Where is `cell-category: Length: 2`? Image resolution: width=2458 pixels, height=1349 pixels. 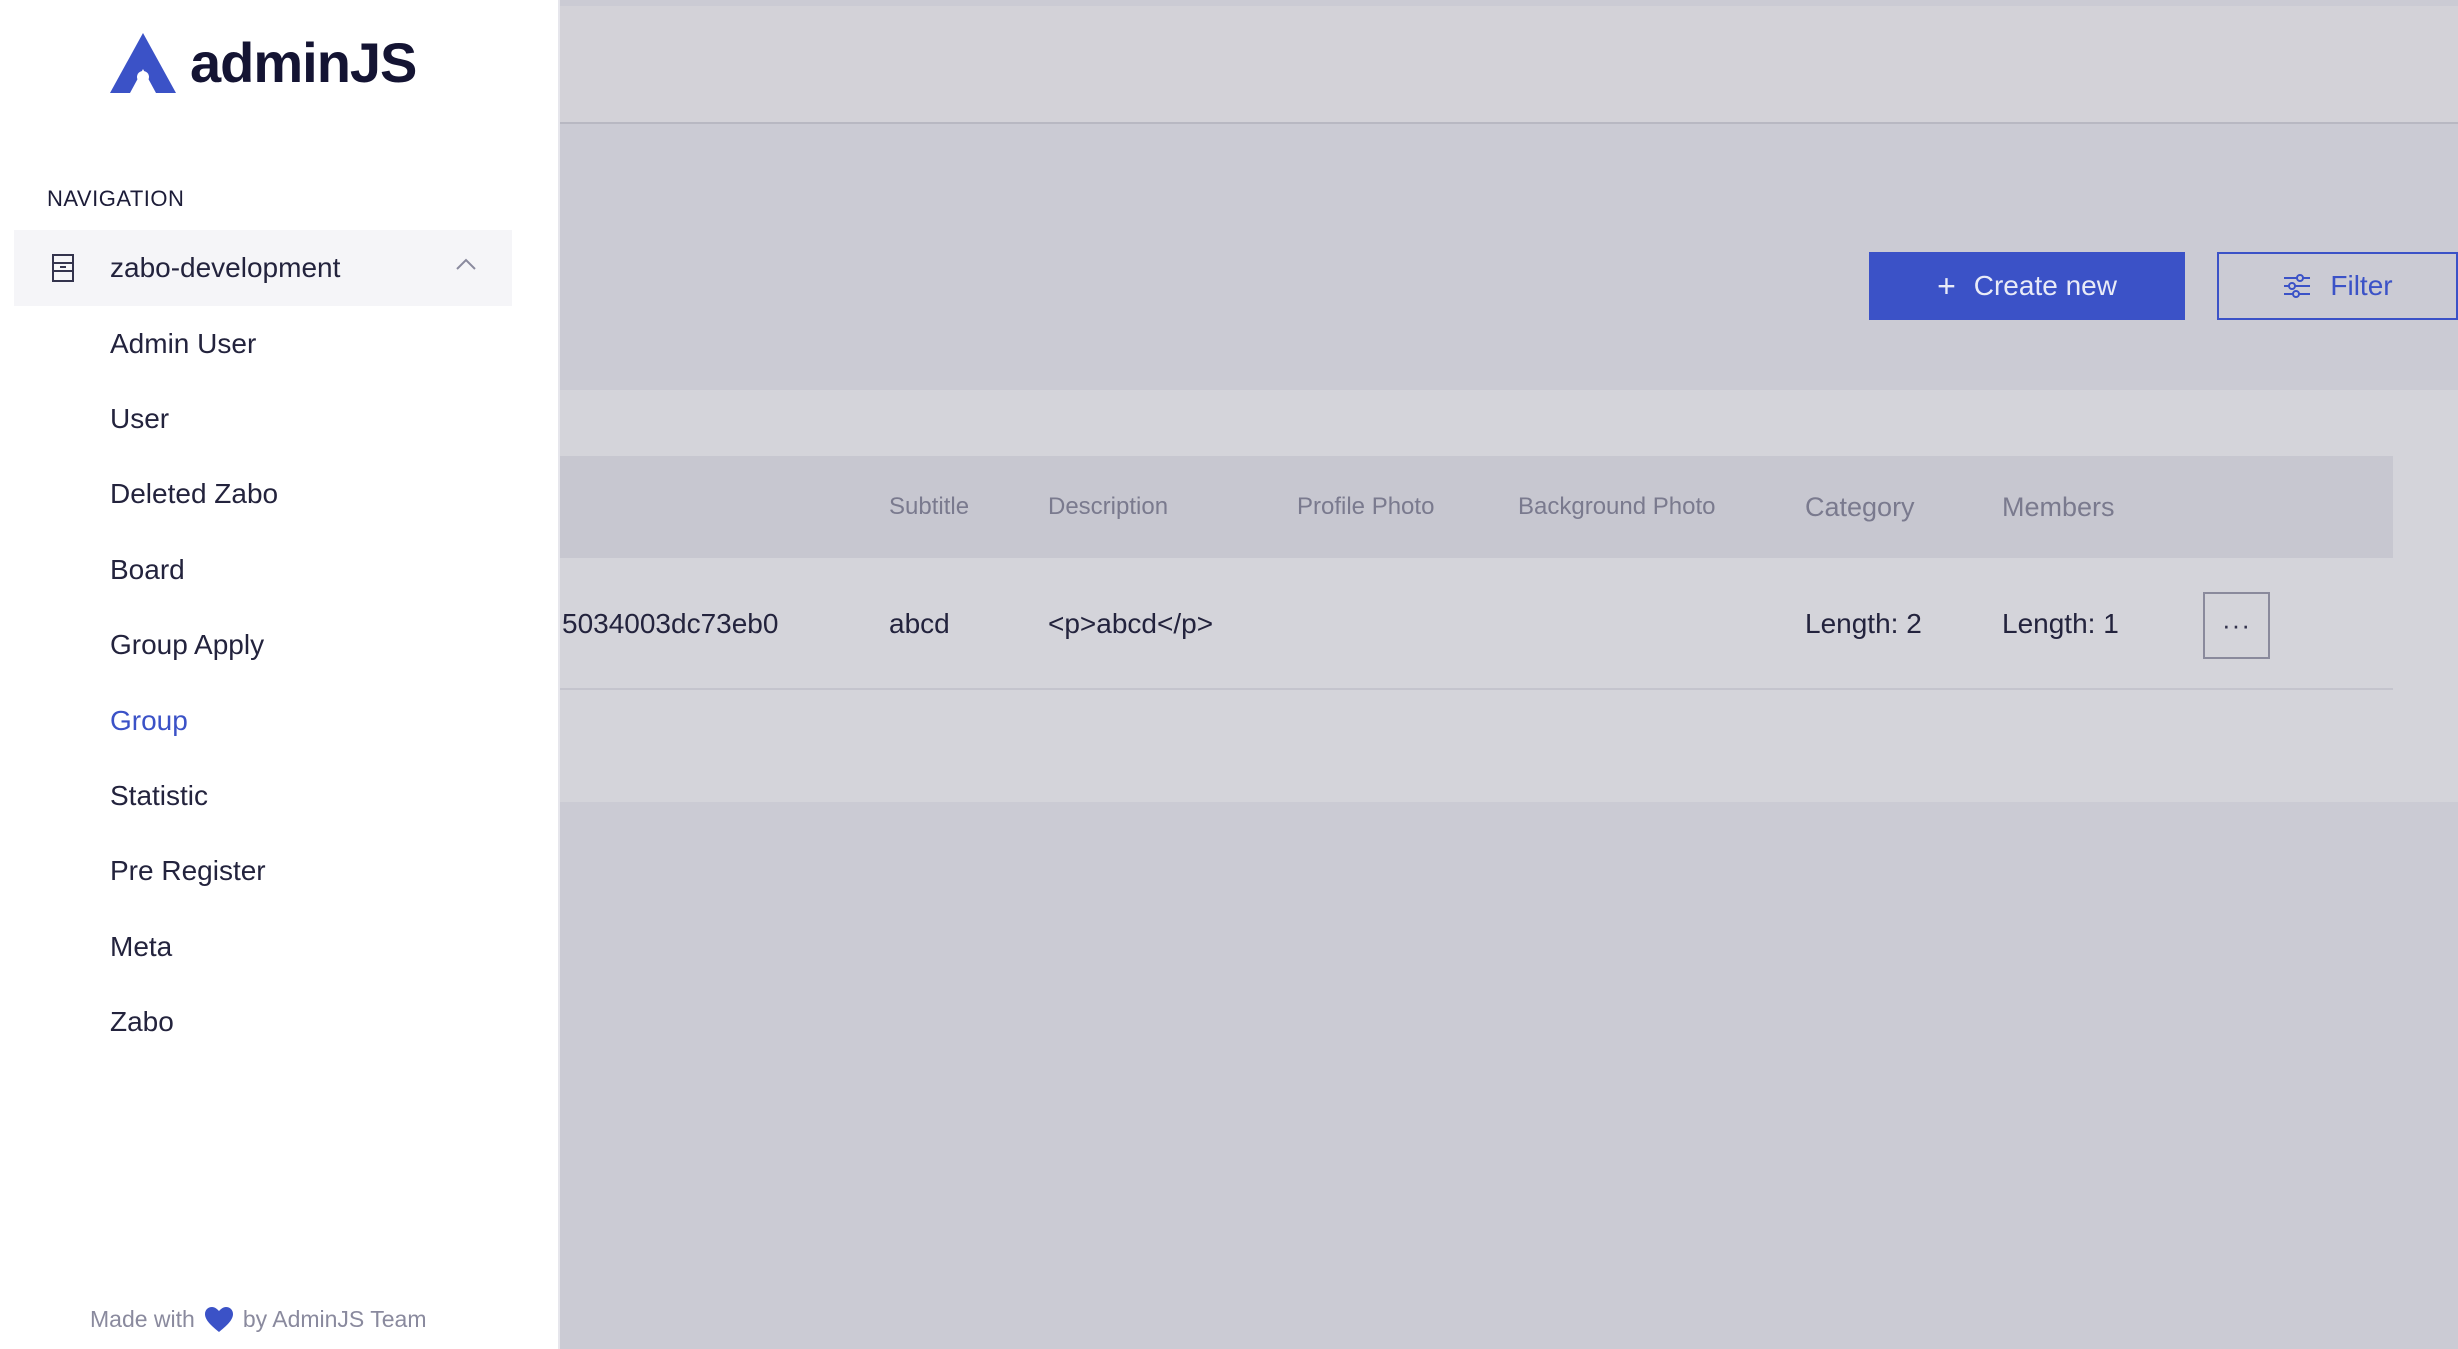
cell-category: Length: 2 is located at coordinates (1863, 623).